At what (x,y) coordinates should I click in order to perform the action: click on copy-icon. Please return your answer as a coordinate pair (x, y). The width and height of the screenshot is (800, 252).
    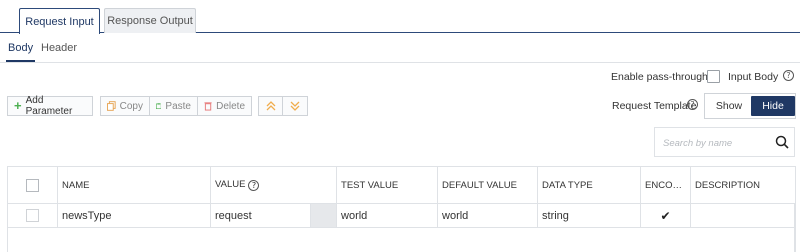
    Looking at the image, I should click on (111, 106).